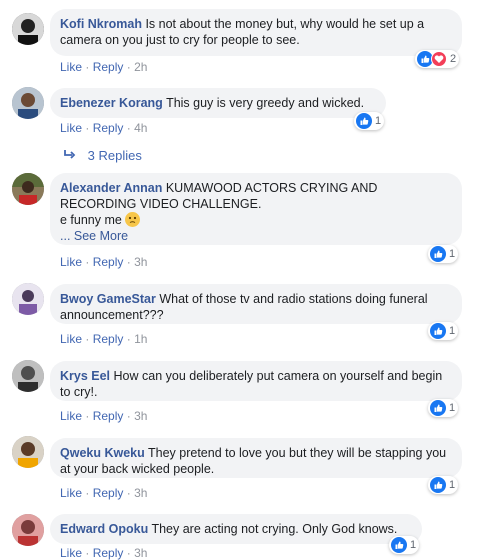  What do you see at coordinates (111, 103) in the screenshot?
I see `comment-author: Ebenezer Korang` at bounding box center [111, 103].